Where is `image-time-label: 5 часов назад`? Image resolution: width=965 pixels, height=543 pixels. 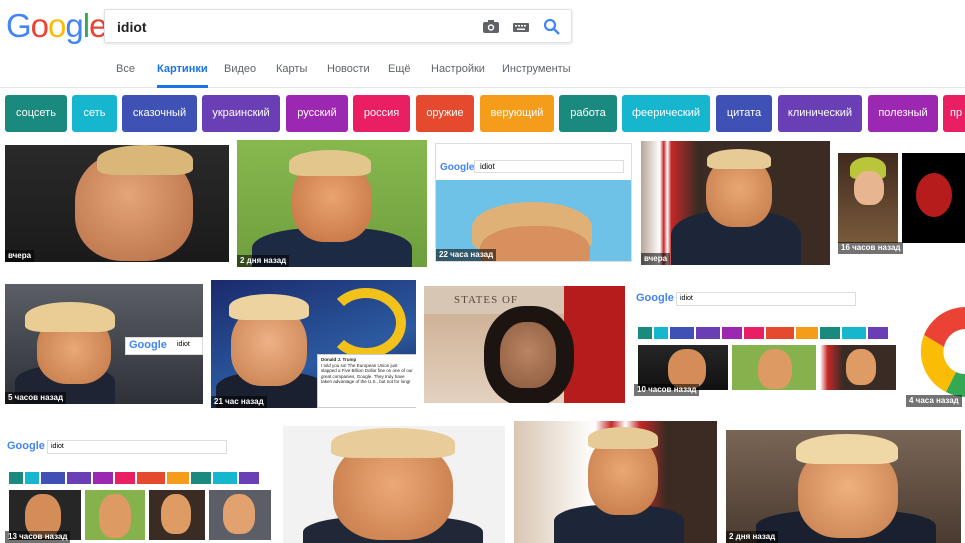 image-time-label: 5 часов назад is located at coordinates (36, 398).